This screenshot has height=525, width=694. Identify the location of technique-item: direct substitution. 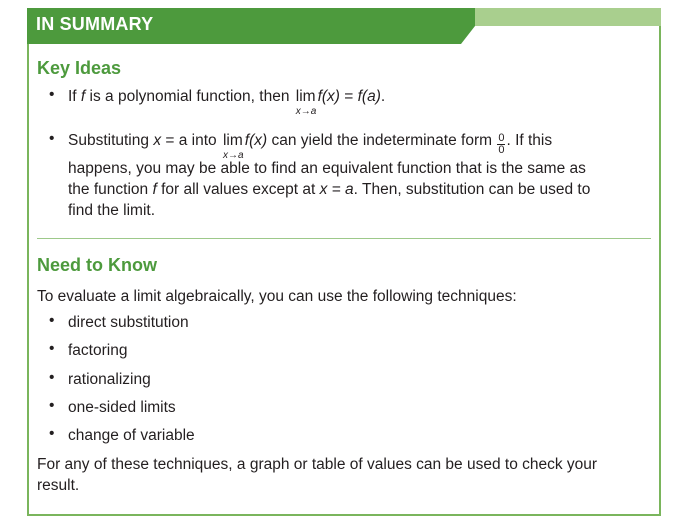
(128, 322).